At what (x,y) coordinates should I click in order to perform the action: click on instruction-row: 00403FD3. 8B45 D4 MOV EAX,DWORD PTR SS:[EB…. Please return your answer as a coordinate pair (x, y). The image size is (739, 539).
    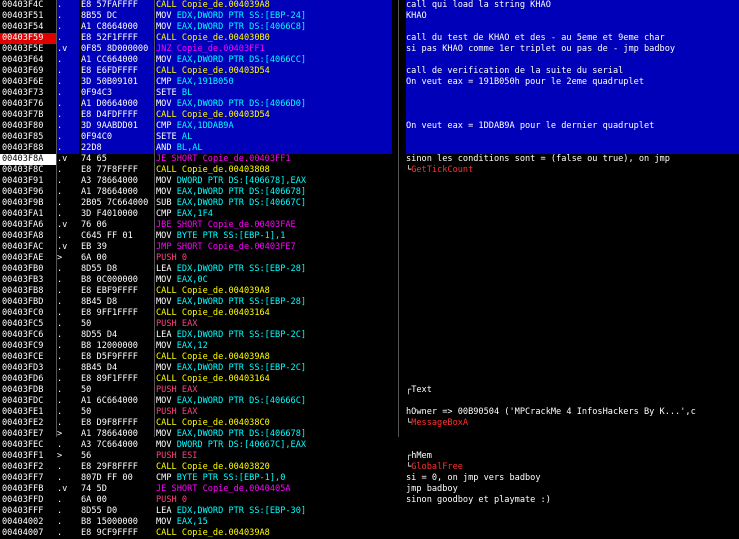
    Looking at the image, I should click on (369, 368).